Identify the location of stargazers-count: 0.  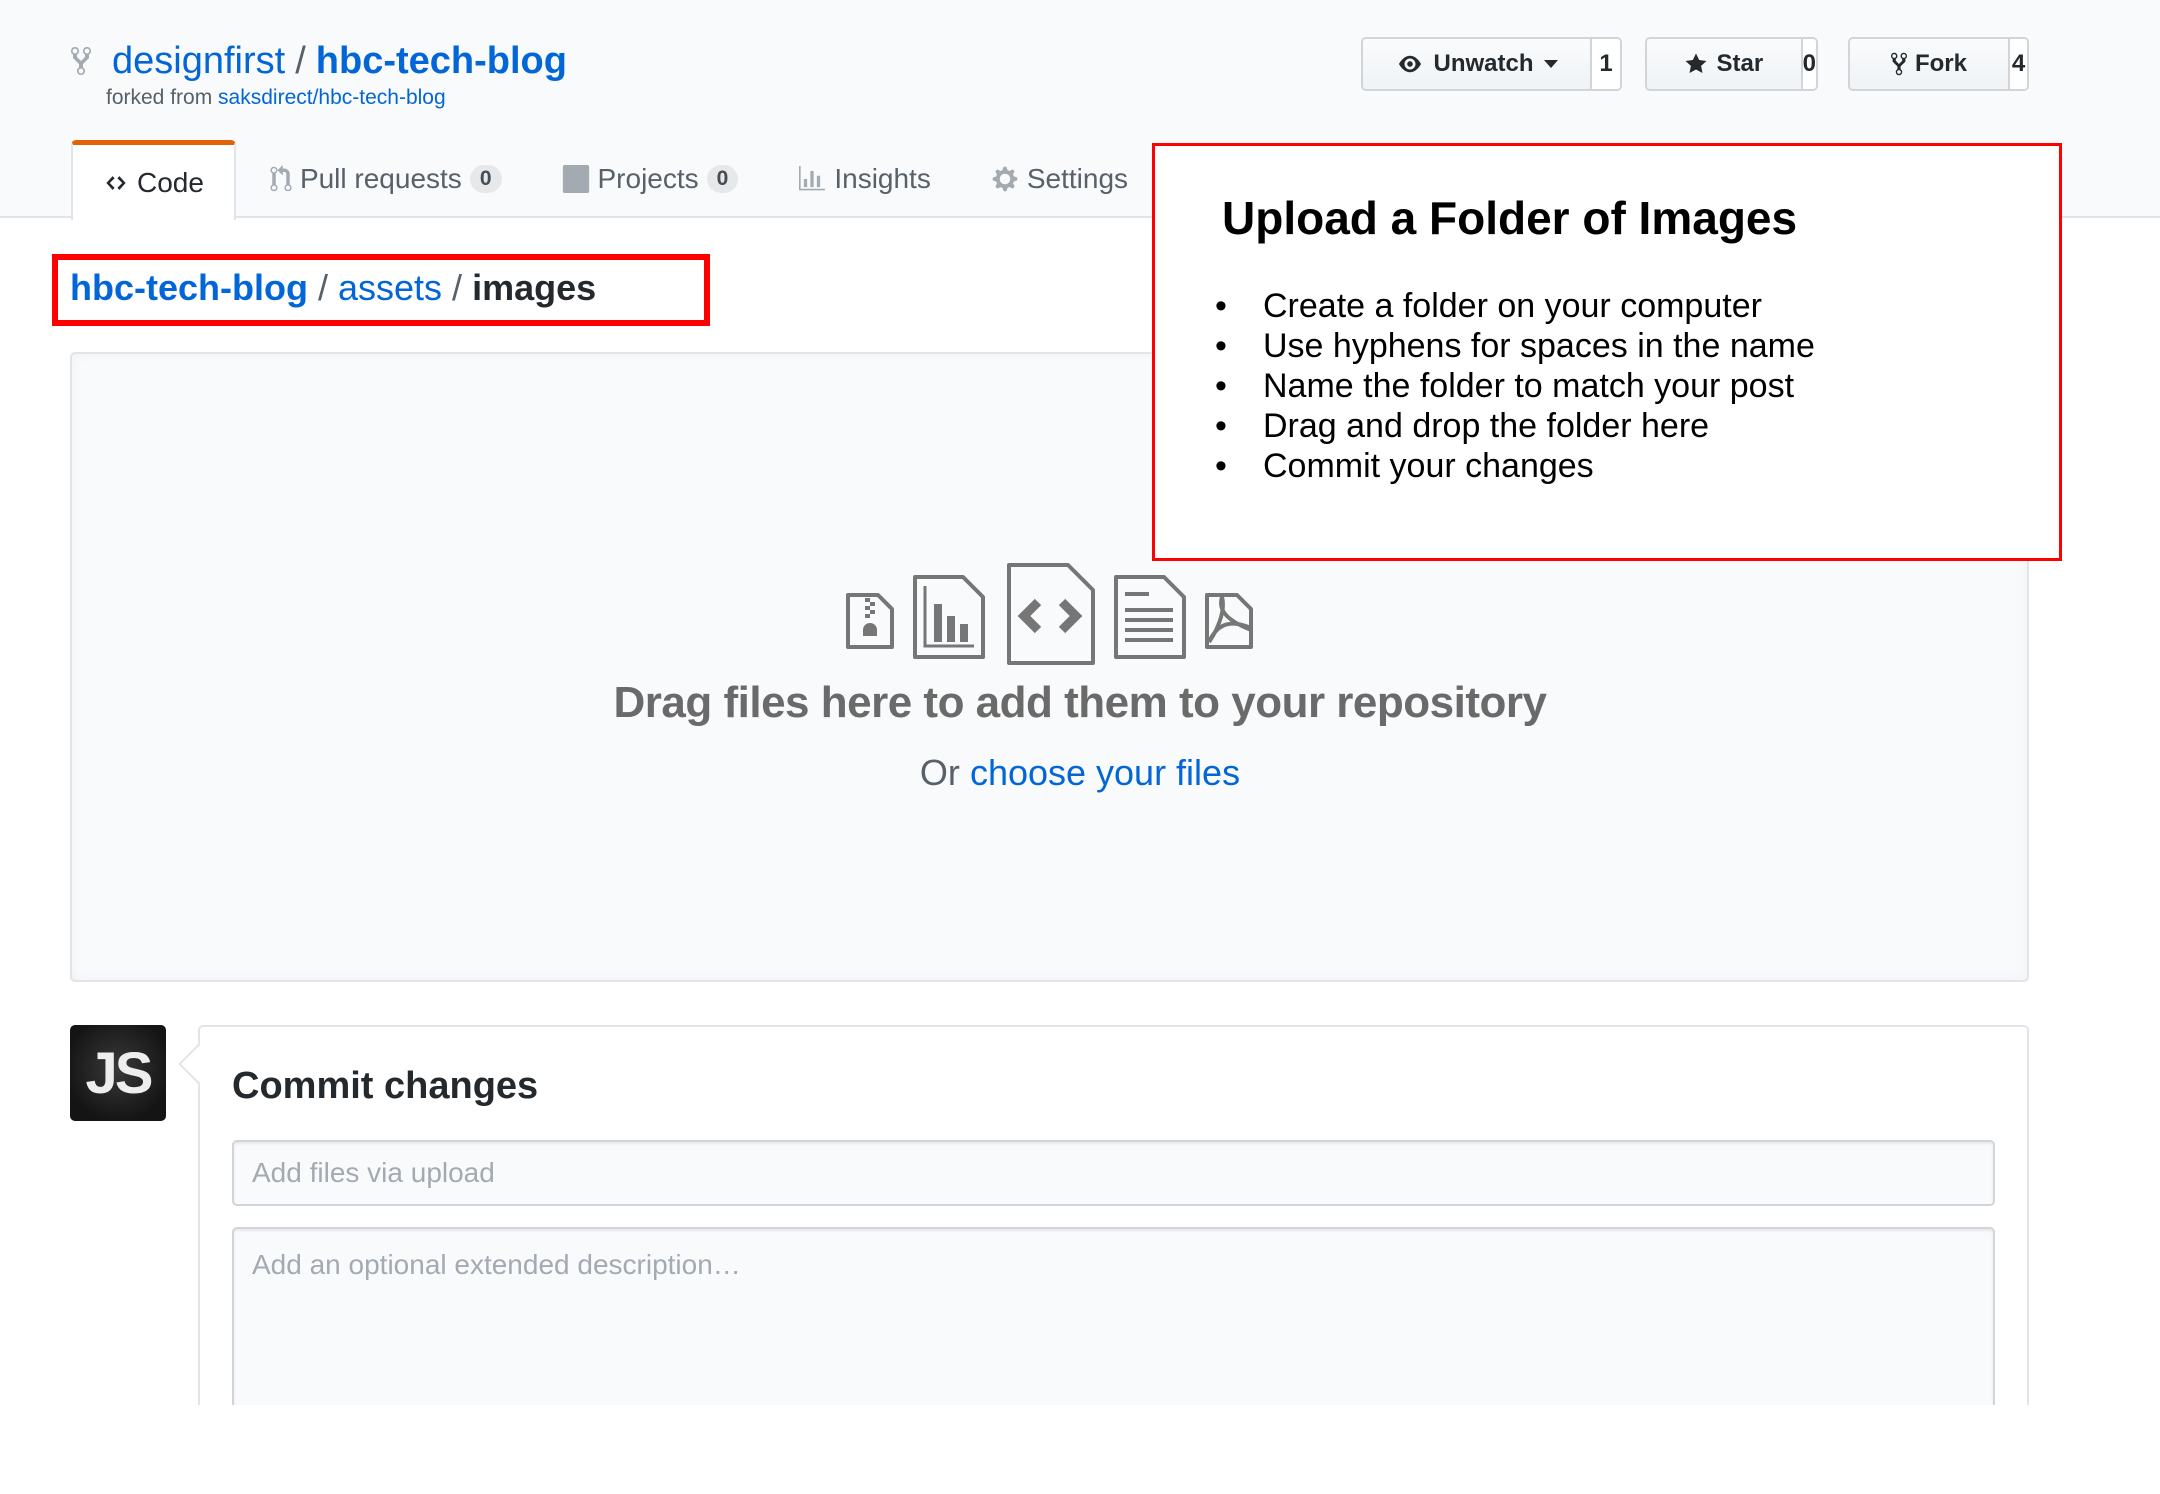
(1809, 64).